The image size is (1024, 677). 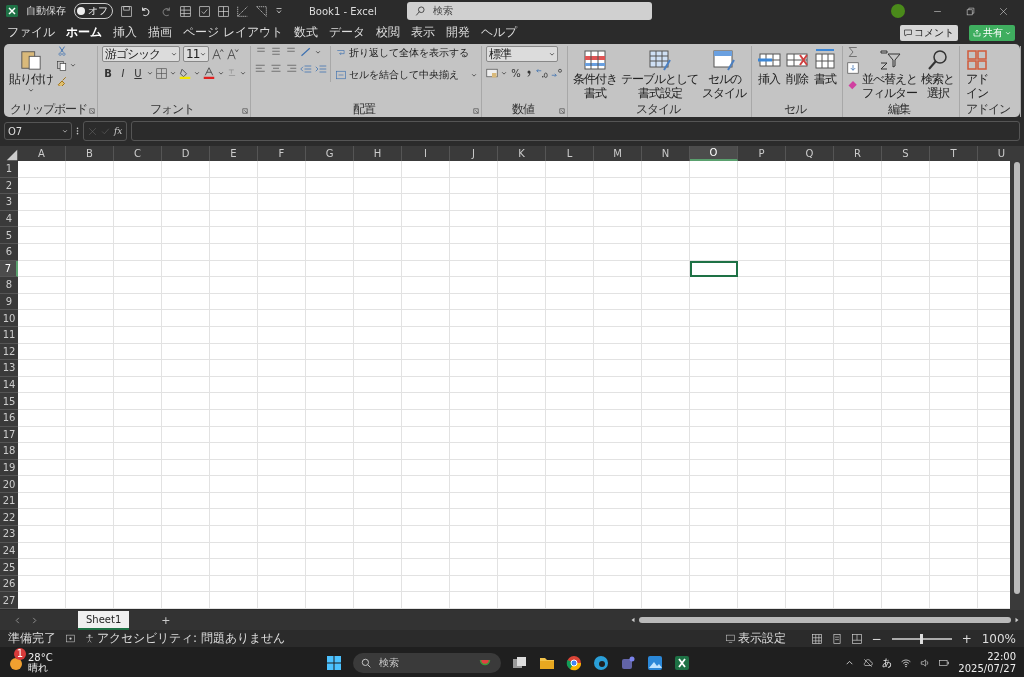 I want to click on align-right-icon, so click(x=291, y=69).